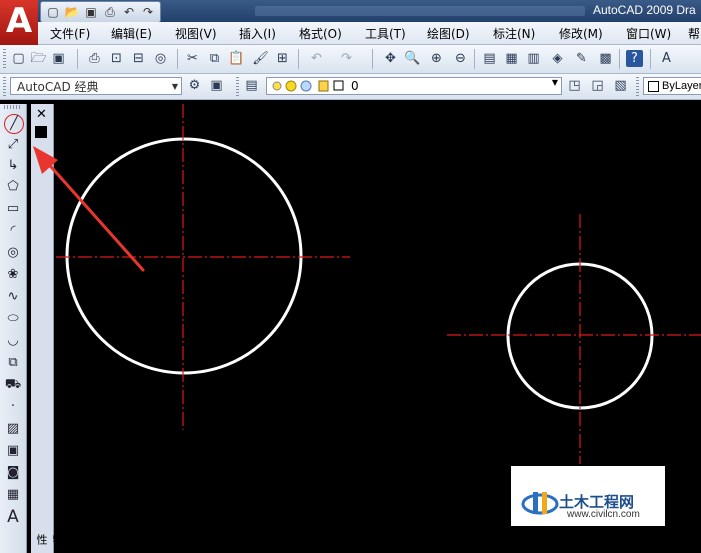  What do you see at coordinates (672, 86) in the screenshot?
I see `color-control-dropdown: ByLayer` at bounding box center [672, 86].